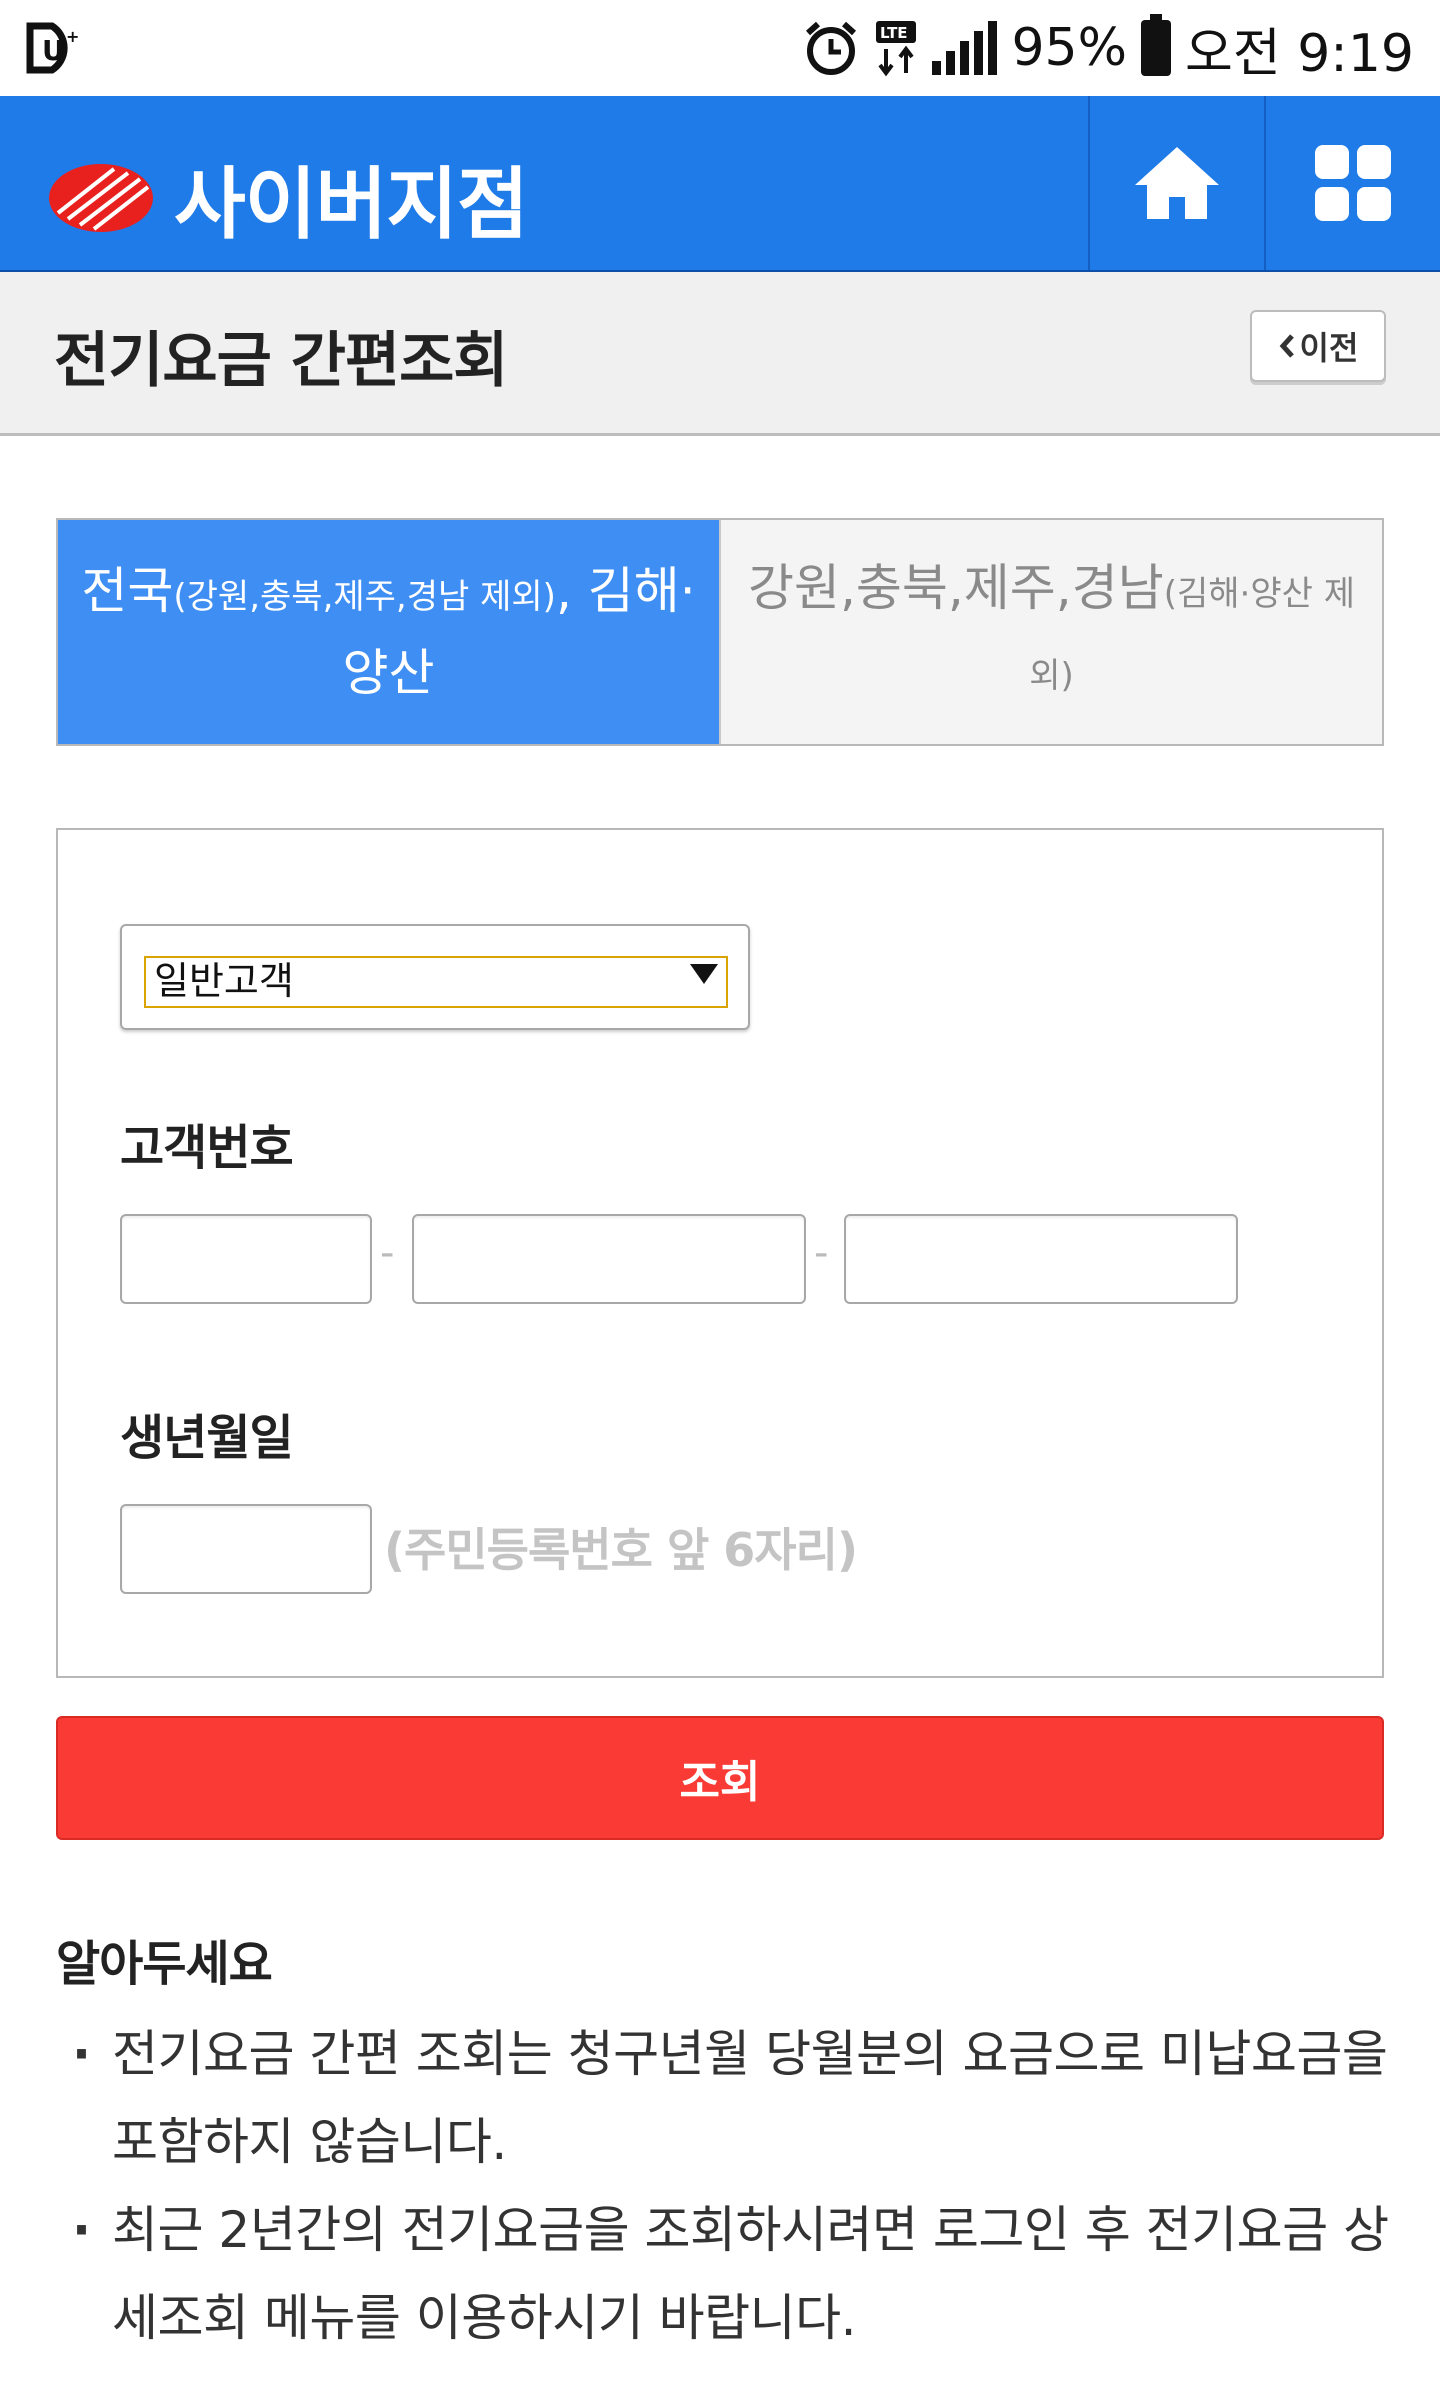 Image resolution: width=1440 pixels, height=2392 pixels. I want to click on home-icon, so click(1177, 183).